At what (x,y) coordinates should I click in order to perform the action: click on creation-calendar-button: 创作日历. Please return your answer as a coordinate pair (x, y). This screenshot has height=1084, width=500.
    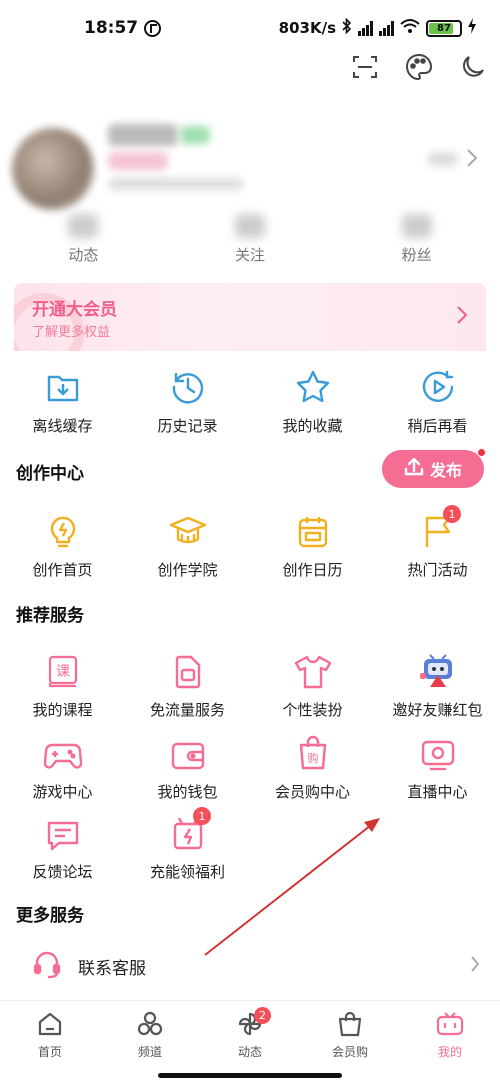
    Looking at the image, I should click on (312, 544).